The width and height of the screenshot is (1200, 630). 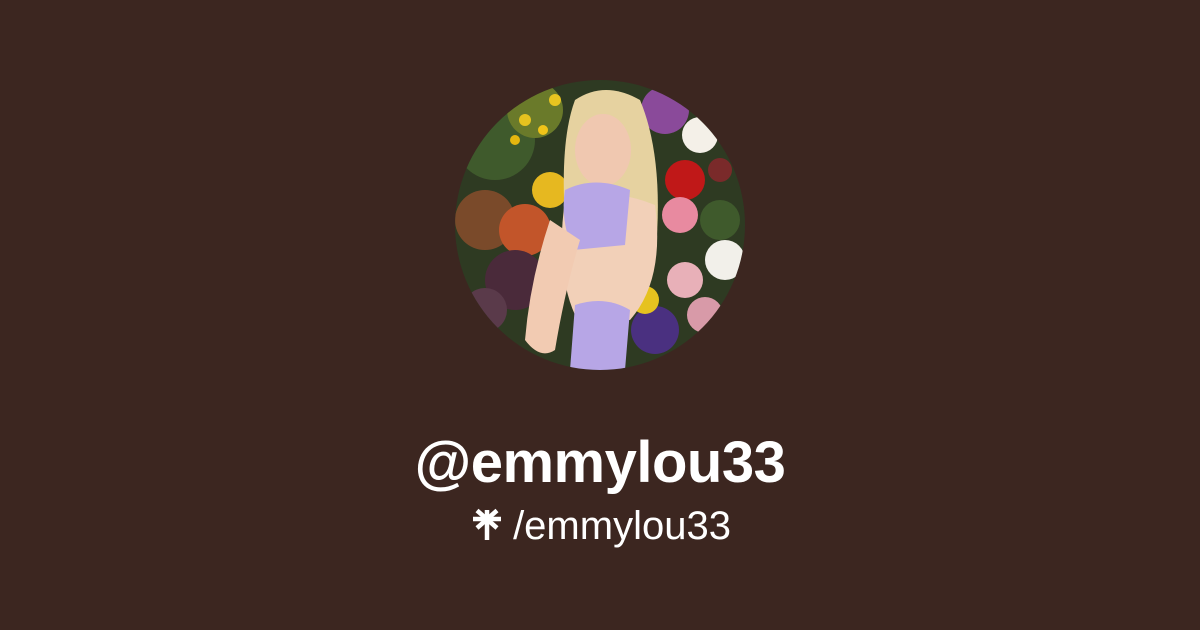 I want to click on profile-avatar, so click(x=600, y=225).